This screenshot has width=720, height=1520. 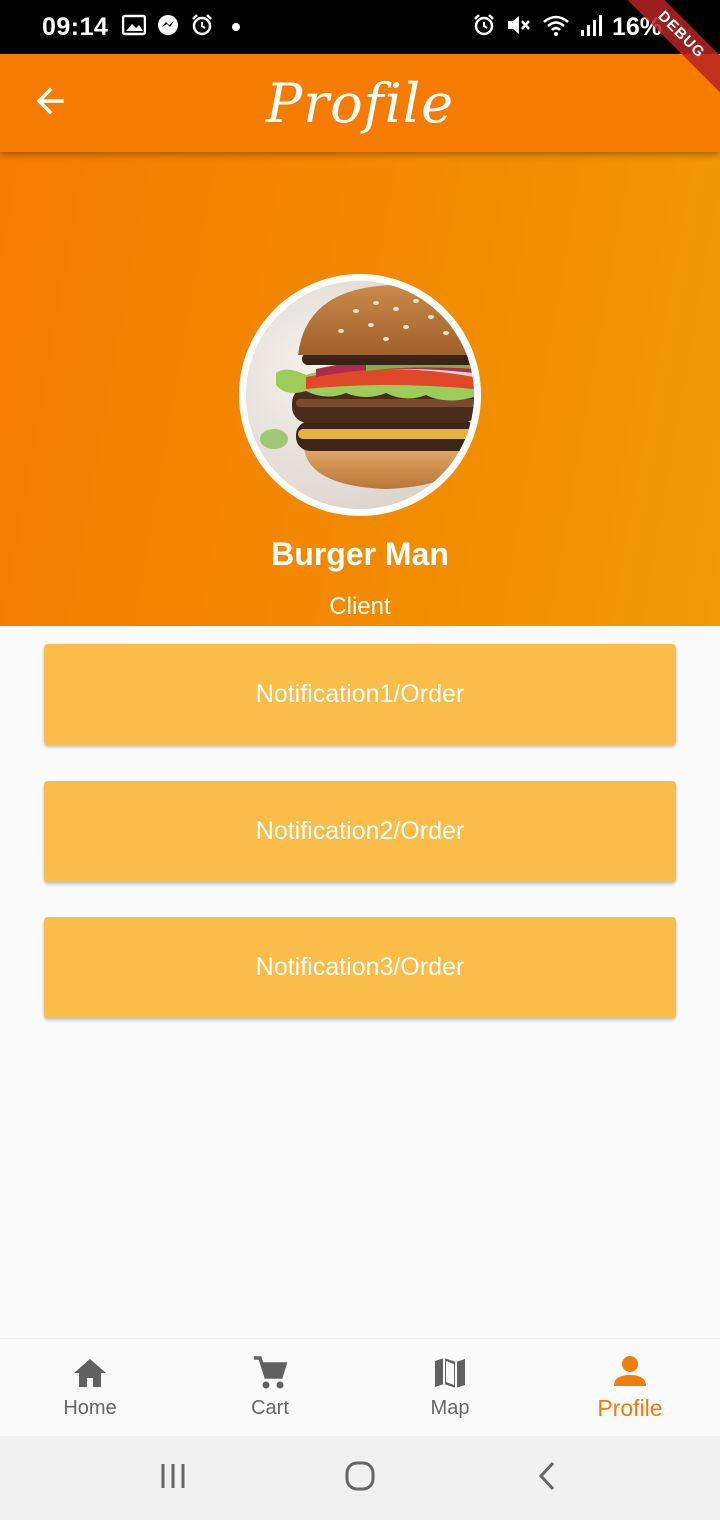 I want to click on profile-role: Client, so click(x=360, y=606).